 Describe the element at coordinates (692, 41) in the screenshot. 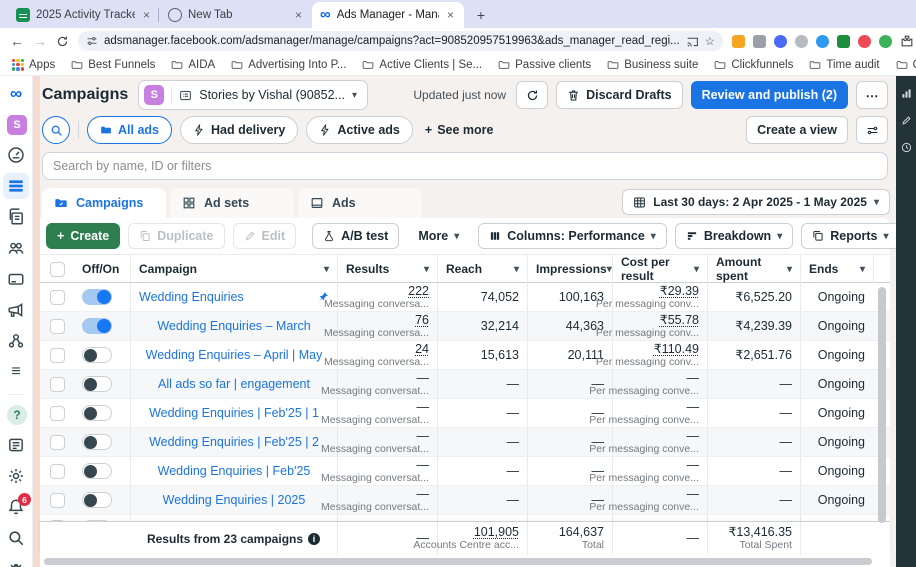

I see `cast-icon` at that location.